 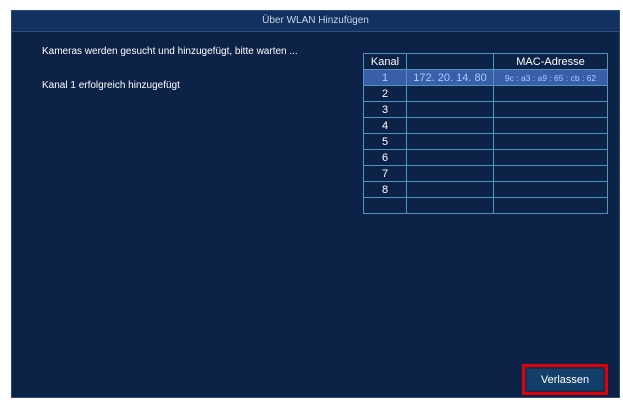 I want to click on table-row: 4, so click(x=485, y=125).